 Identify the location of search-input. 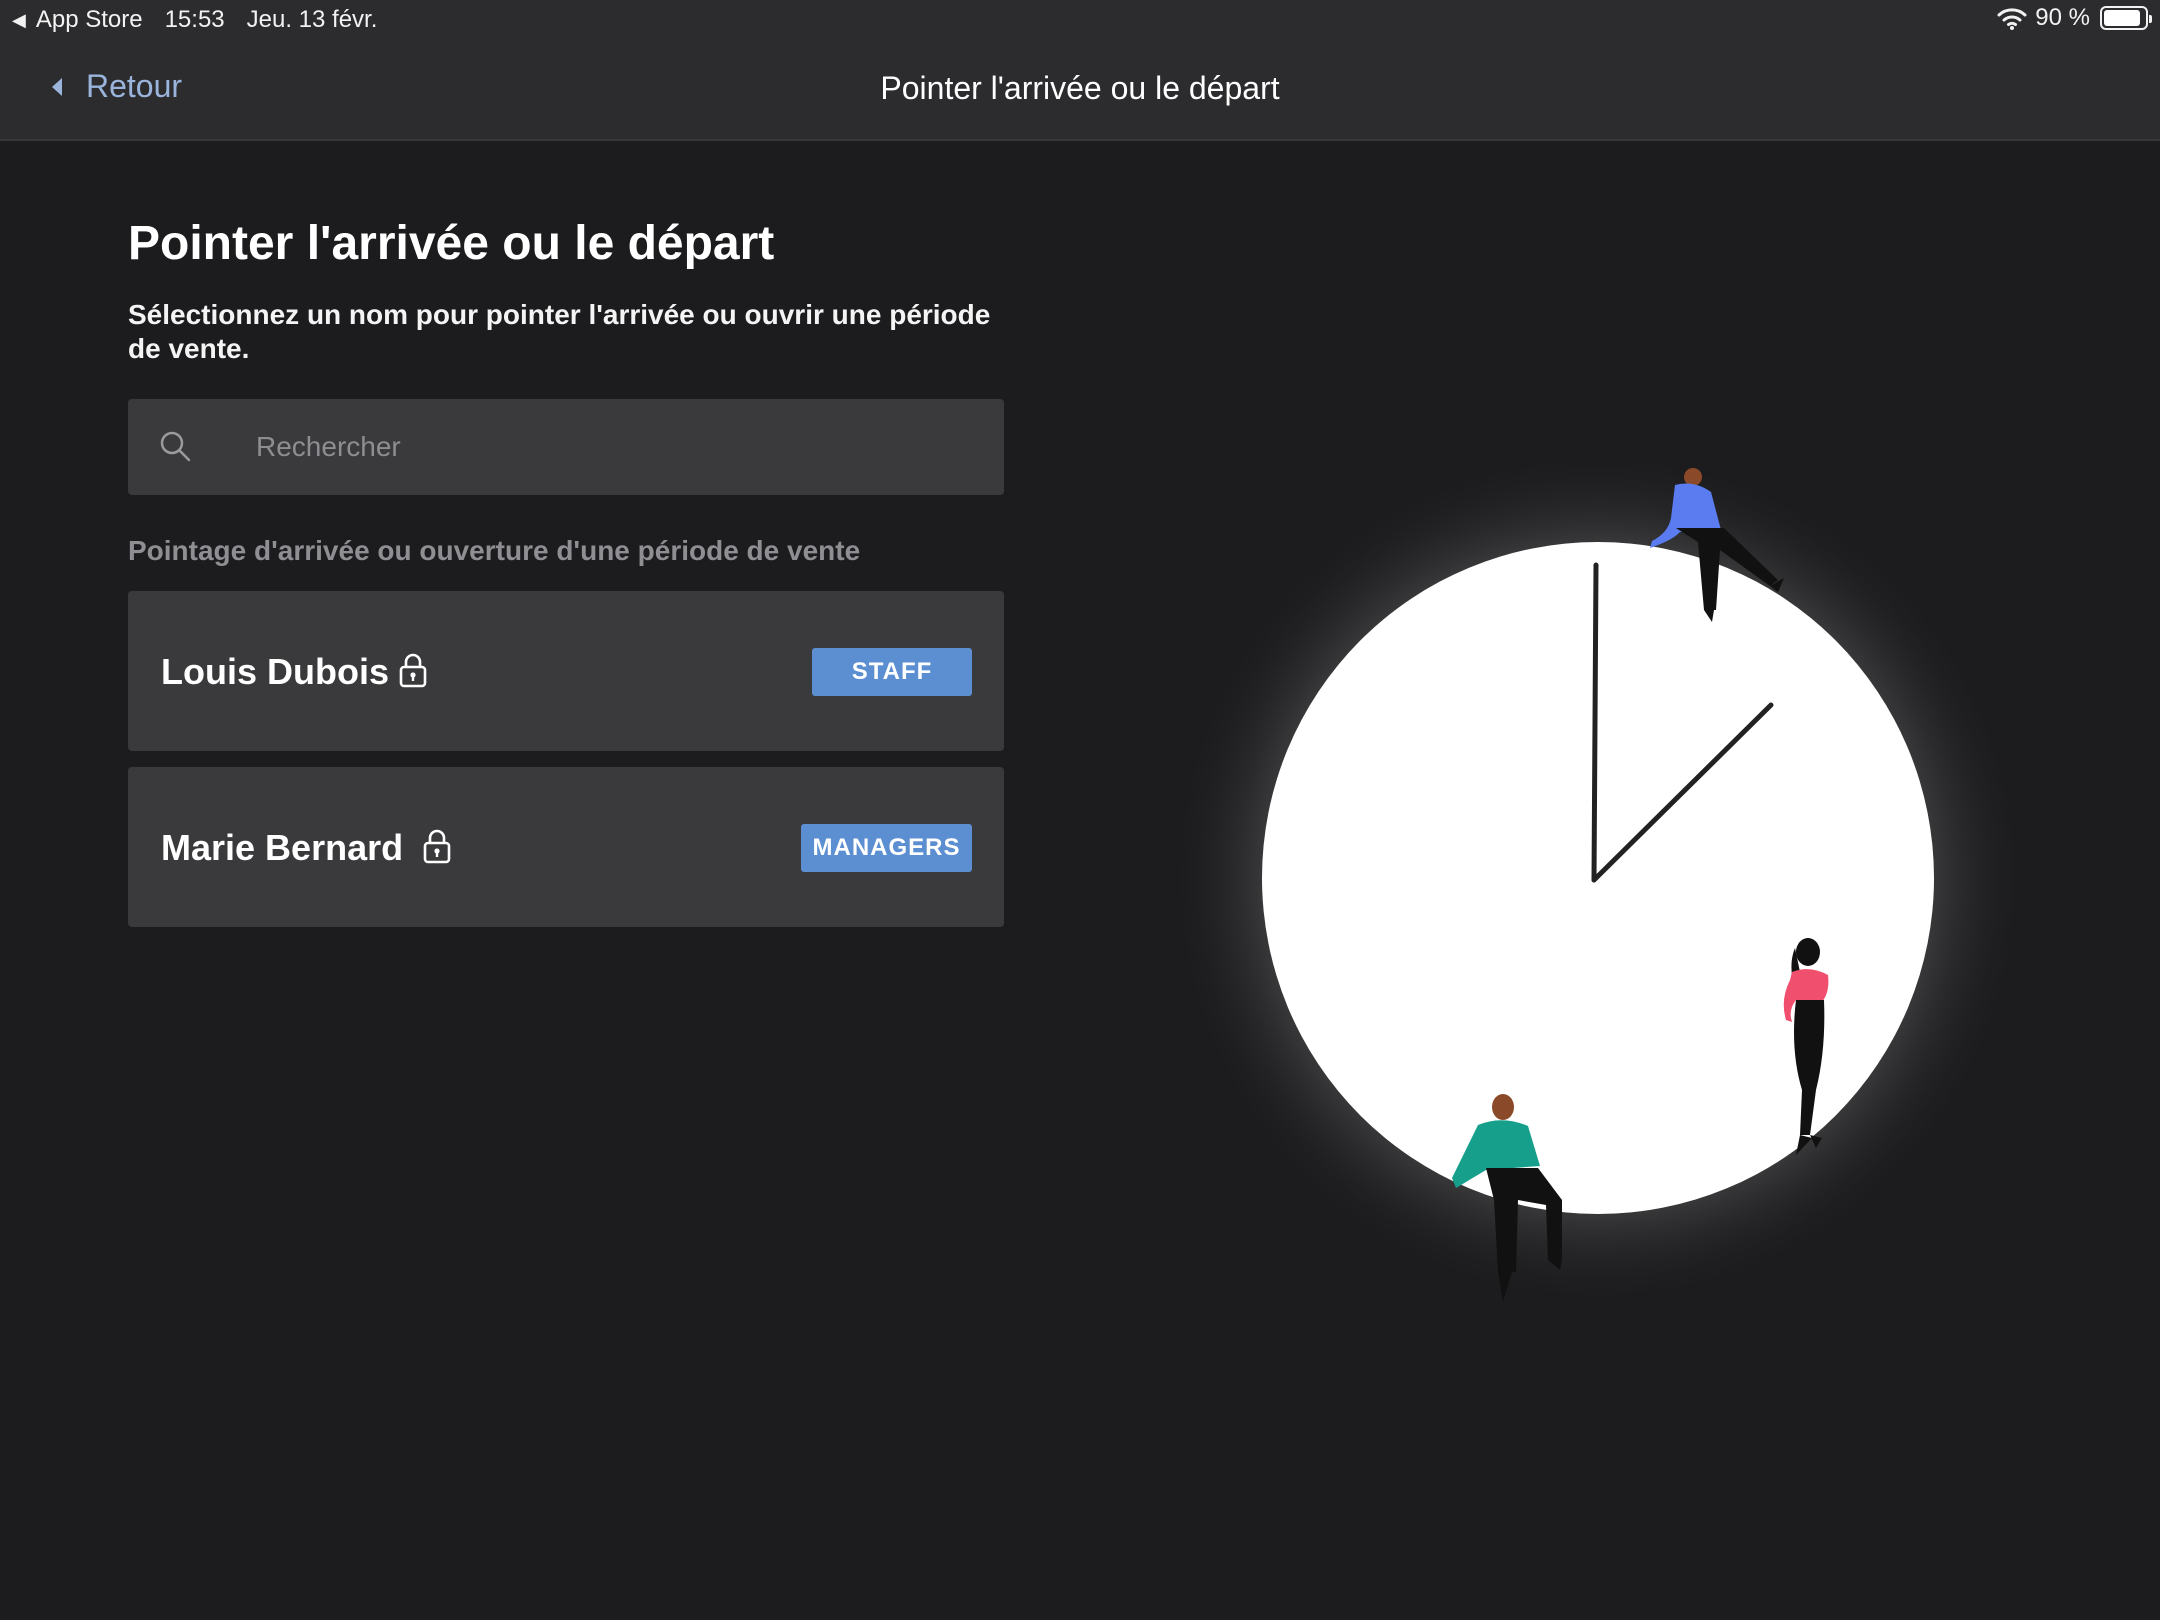
(616, 447).